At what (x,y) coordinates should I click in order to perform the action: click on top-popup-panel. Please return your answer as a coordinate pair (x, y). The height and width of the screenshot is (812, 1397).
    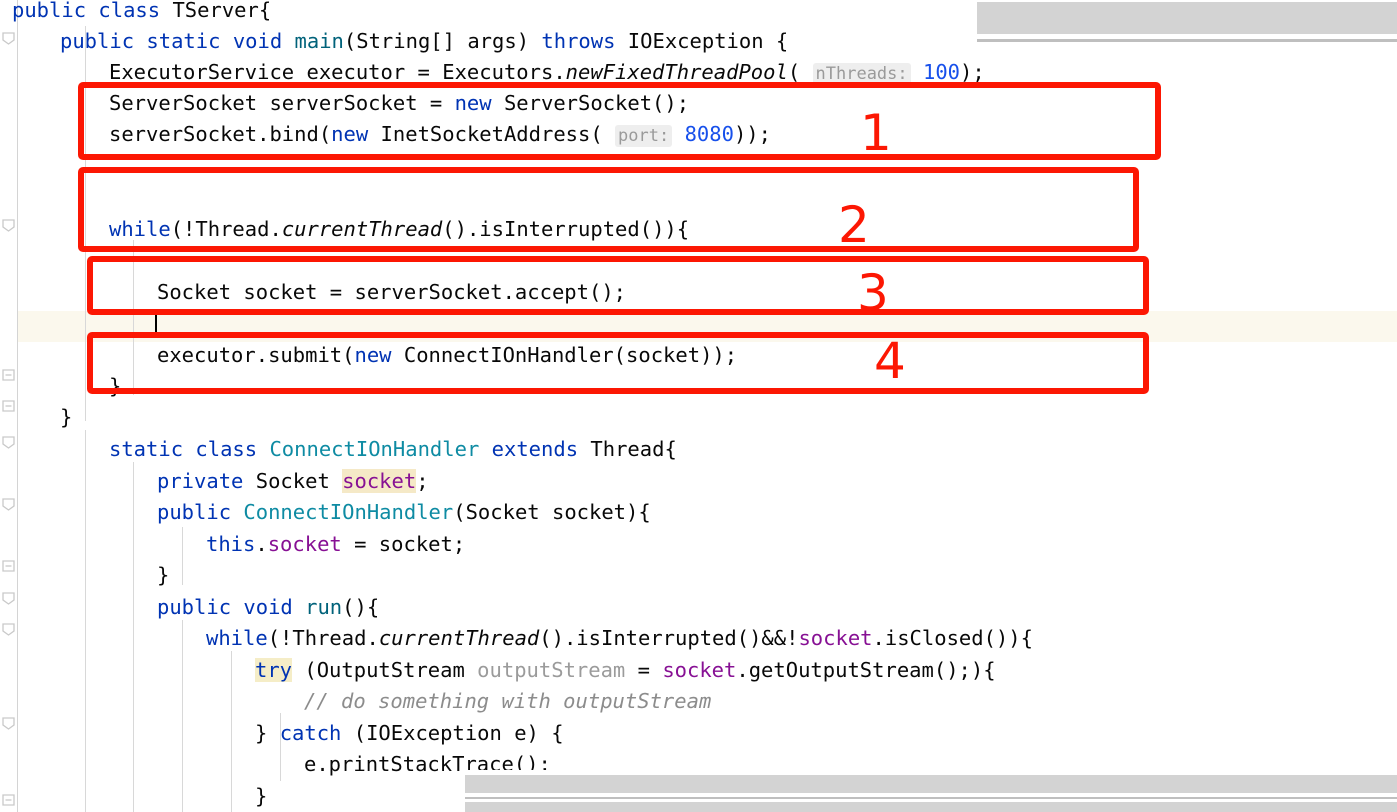
    Looking at the image, I should click on (1187, 18).